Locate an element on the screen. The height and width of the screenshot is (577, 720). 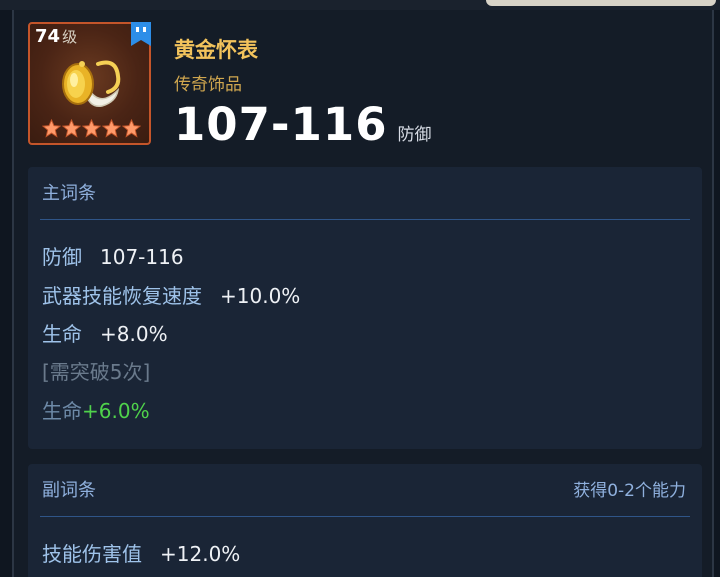
item-level-suffix: 级 is located at coordinates (70, 37).